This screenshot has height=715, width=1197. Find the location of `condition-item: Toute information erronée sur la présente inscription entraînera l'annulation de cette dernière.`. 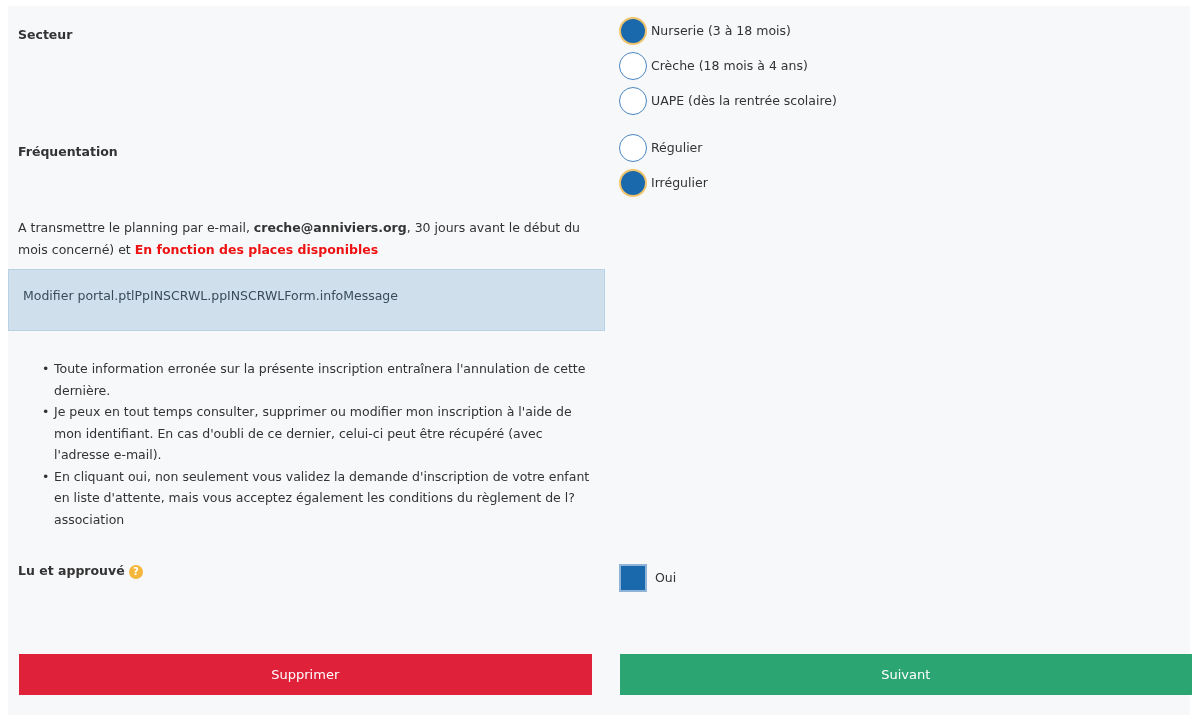

condition-item: Toute information erronée sur la présente inscription entraînera l'annulation de cette dernière. is located at coordinates (320, 380).